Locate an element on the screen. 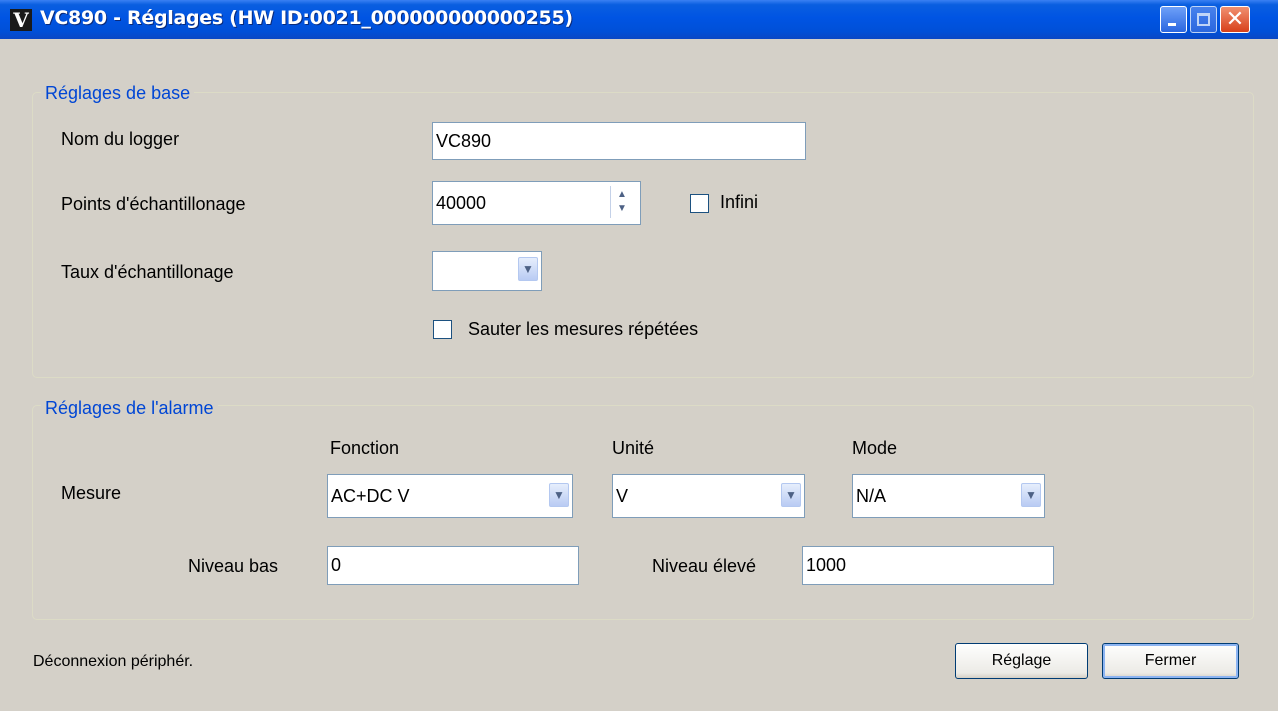 The image size is (1278, 711). sample-rate-dropdown-button: ▼ is located at coordinates (528, 269).